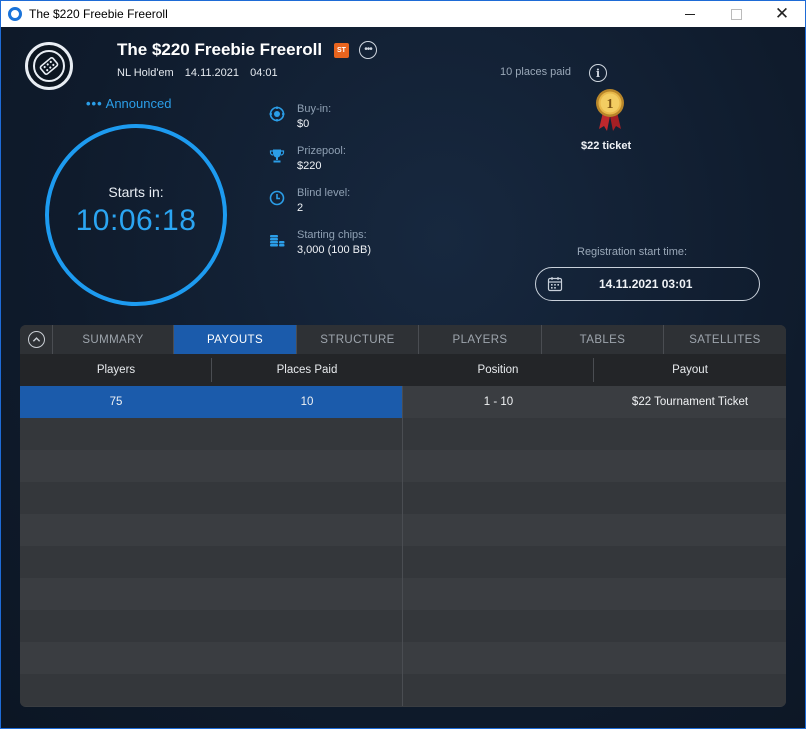 The width and height of the screenshot is (806, 729). I want to click on countdown-ring: Starts in: 10:06:18, so click(136, 215).